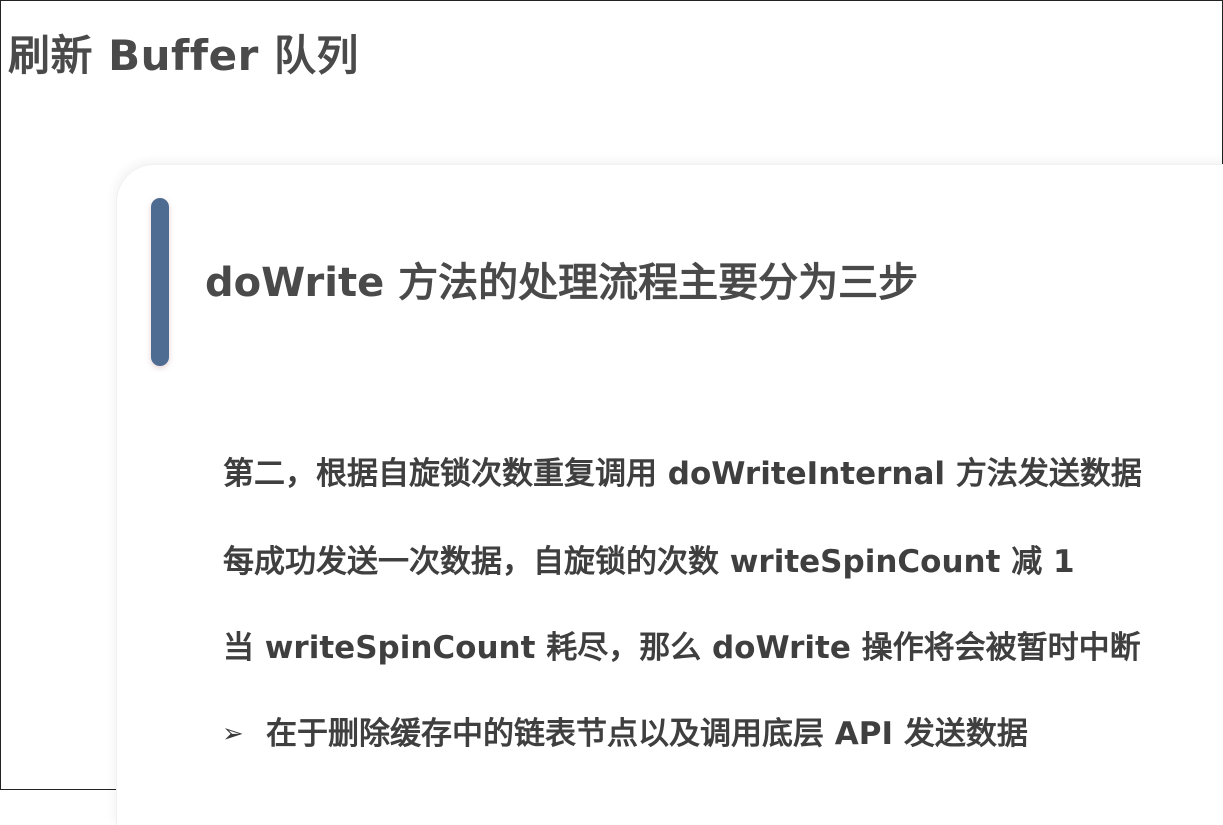 The image size is (1223, 825). What do you see at coordinates (562, 283) in the screenshot?
I see `card-heading: doWrite 方法的处理流程主要分为三步` at bounding box center [562, 283].